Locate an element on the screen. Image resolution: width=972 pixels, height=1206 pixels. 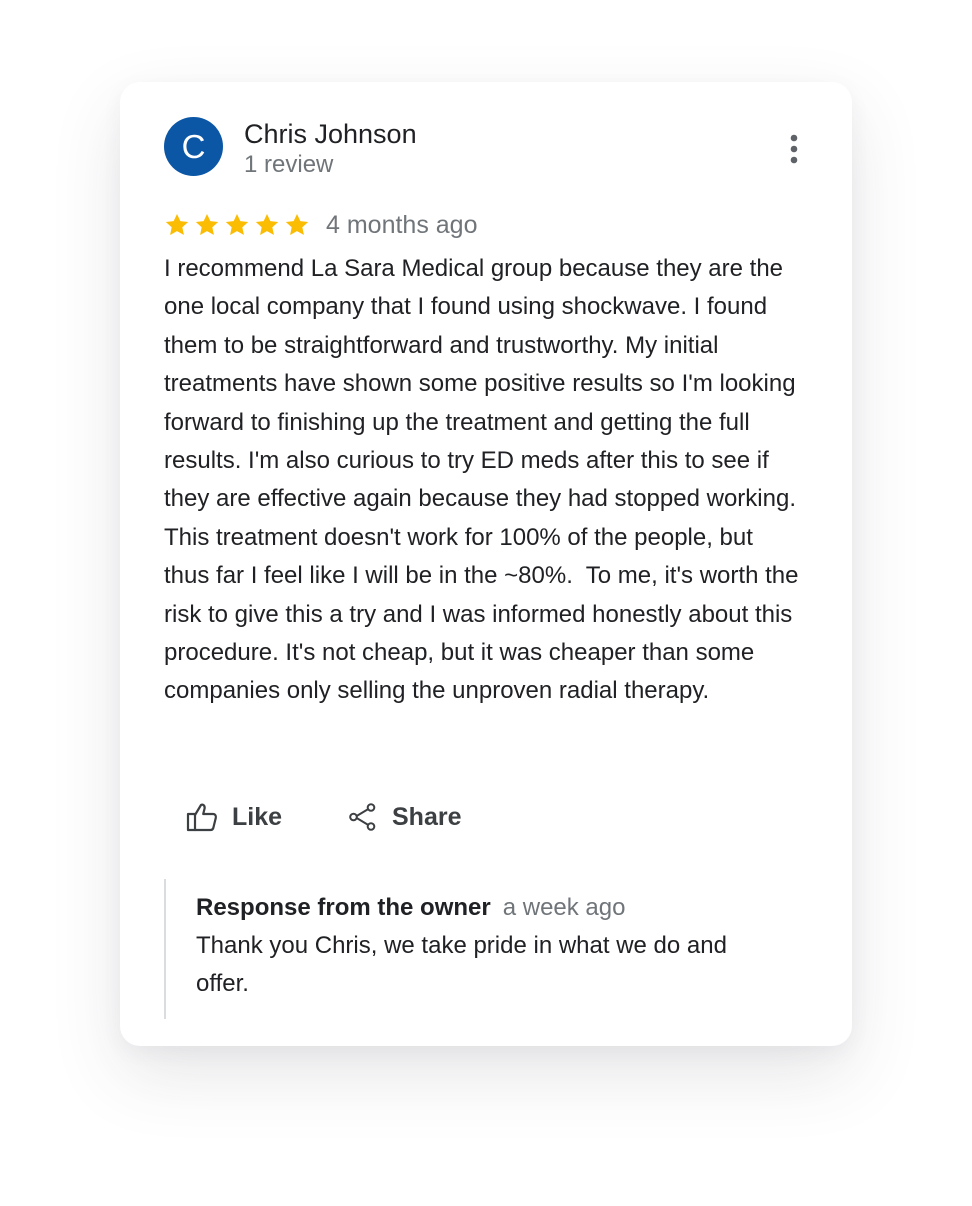
more-vertical-icon is located at coordinates (794, 149).